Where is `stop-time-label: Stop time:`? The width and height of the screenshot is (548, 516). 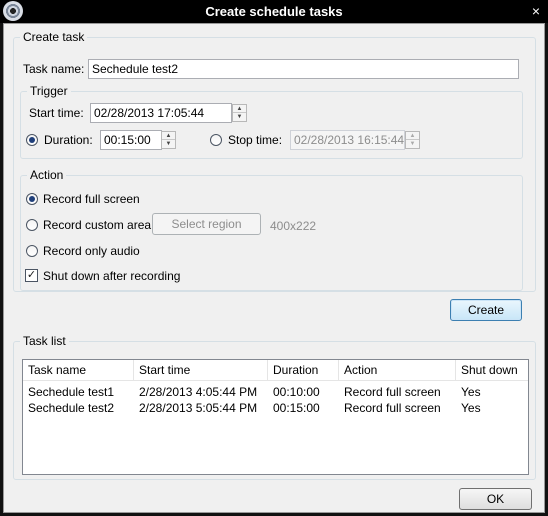
stop-time-label: Stop time: is located at coordinates (255, 140).